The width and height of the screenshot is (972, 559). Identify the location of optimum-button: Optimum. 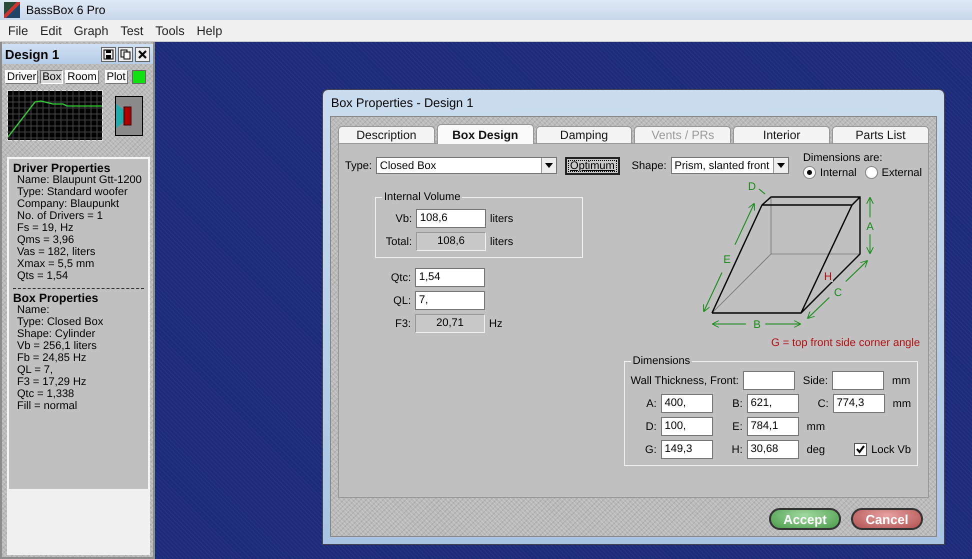
(592, 165).